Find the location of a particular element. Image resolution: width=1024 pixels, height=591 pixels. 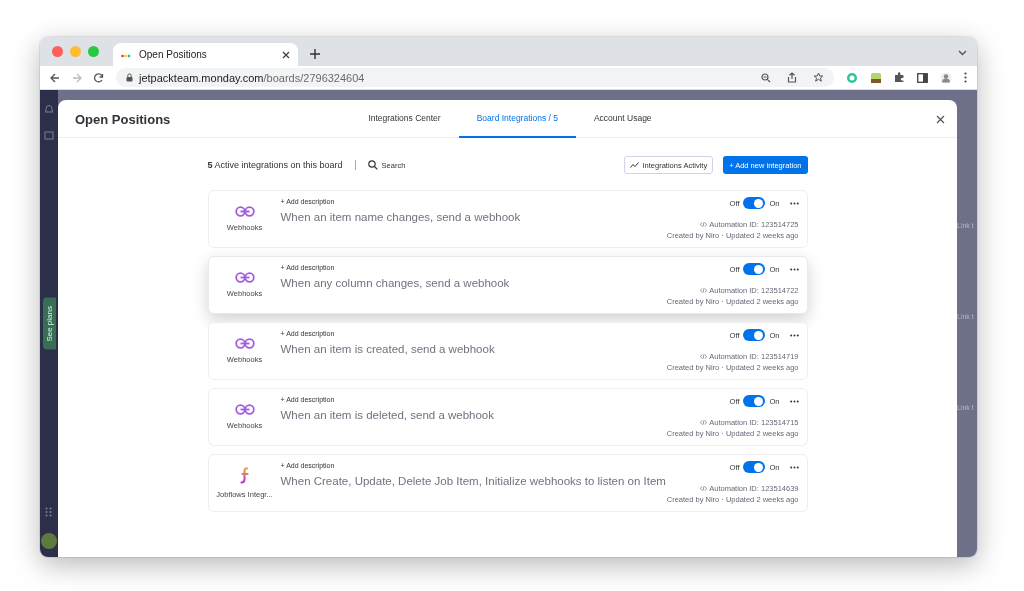

integration-title: When Create, Update, Delete Job Item, Initialize webhooks to listen on Item is located at coordinates (473, 481).